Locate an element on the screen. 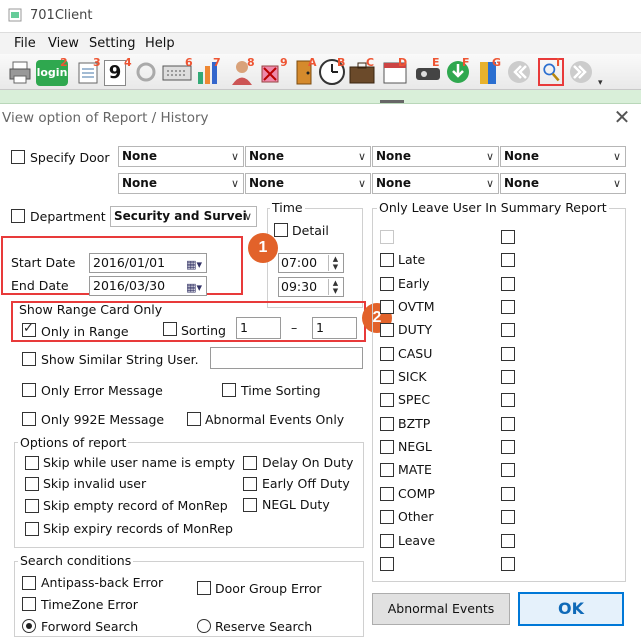 The image size is (641, 637). end-time-spinner: 09:30 ▲ ▼ is located at coordinates (311, 287).